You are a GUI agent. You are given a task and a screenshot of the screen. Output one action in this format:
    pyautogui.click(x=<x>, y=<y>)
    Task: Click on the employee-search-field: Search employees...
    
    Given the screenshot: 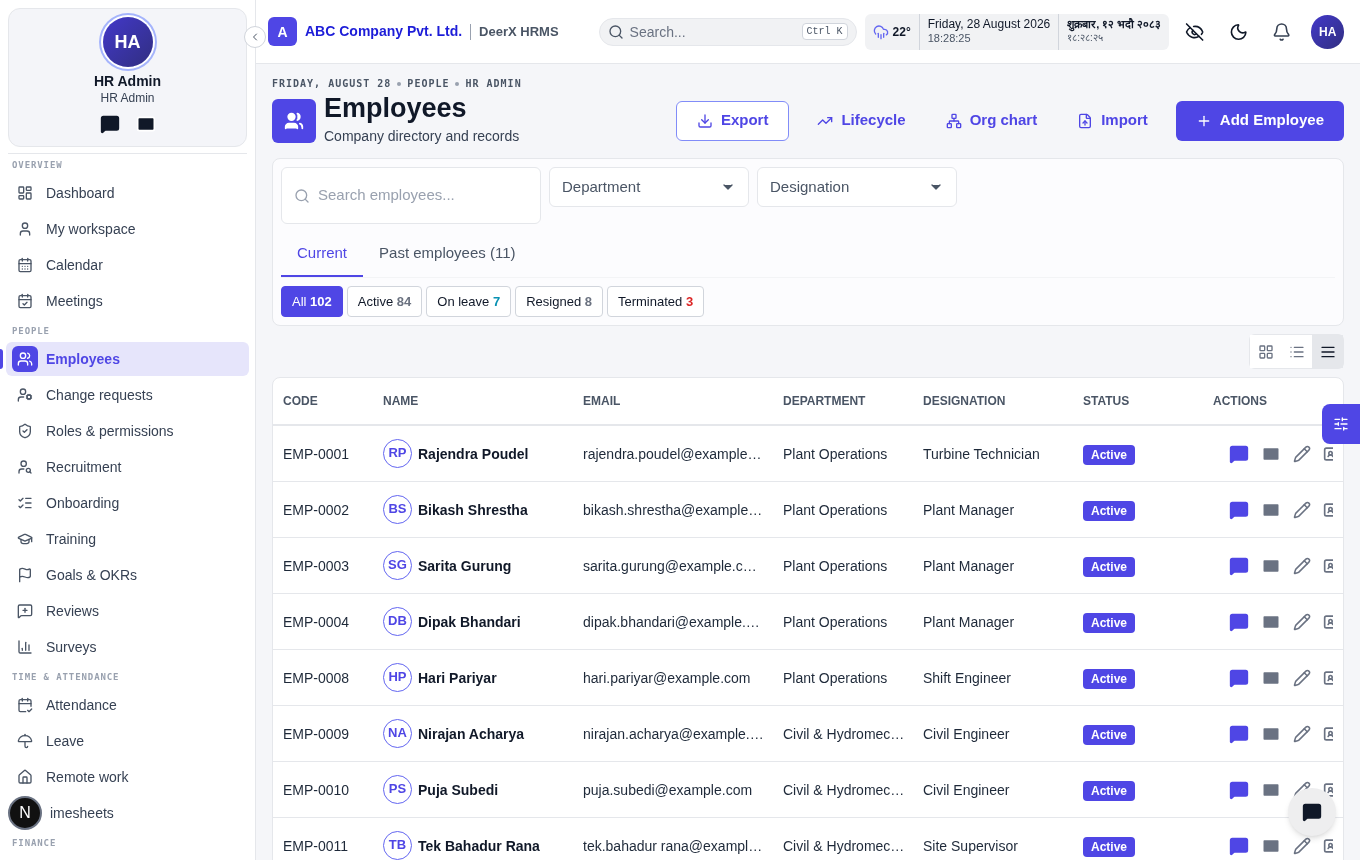 What is the action you would take?
    pyautogui.click(x=411, y=195)
    